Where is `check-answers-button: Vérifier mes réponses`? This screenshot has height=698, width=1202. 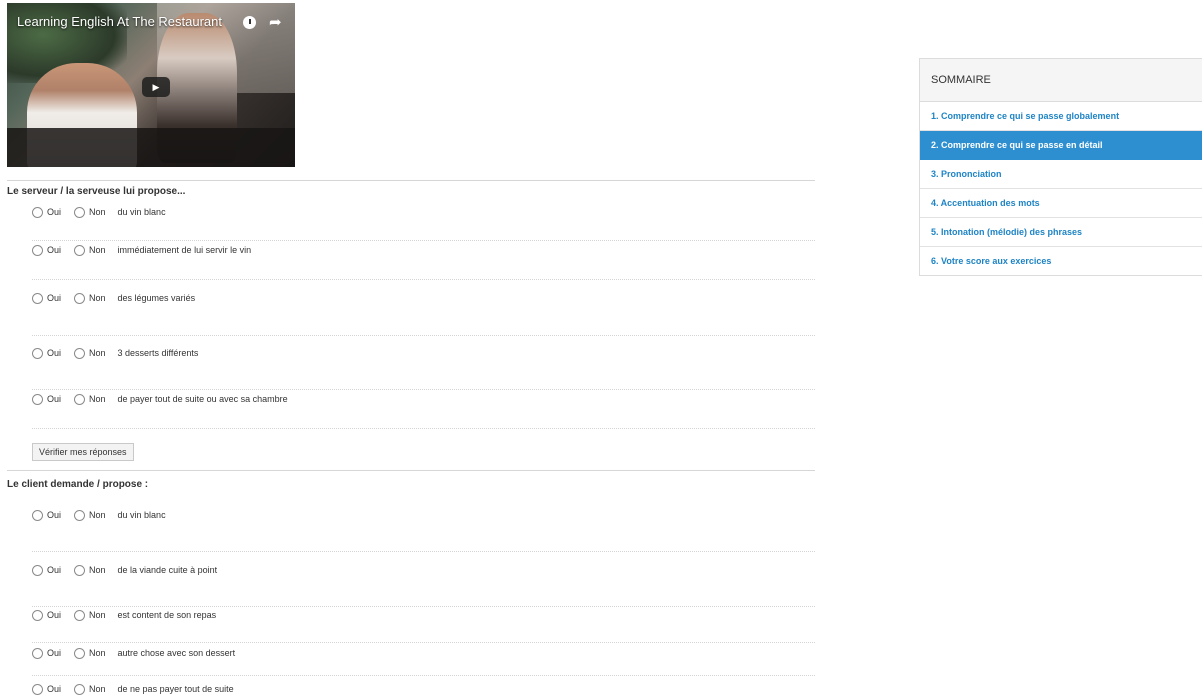 check-answers-button: Vérifier mes réponses is located at coordinates (83, 452).